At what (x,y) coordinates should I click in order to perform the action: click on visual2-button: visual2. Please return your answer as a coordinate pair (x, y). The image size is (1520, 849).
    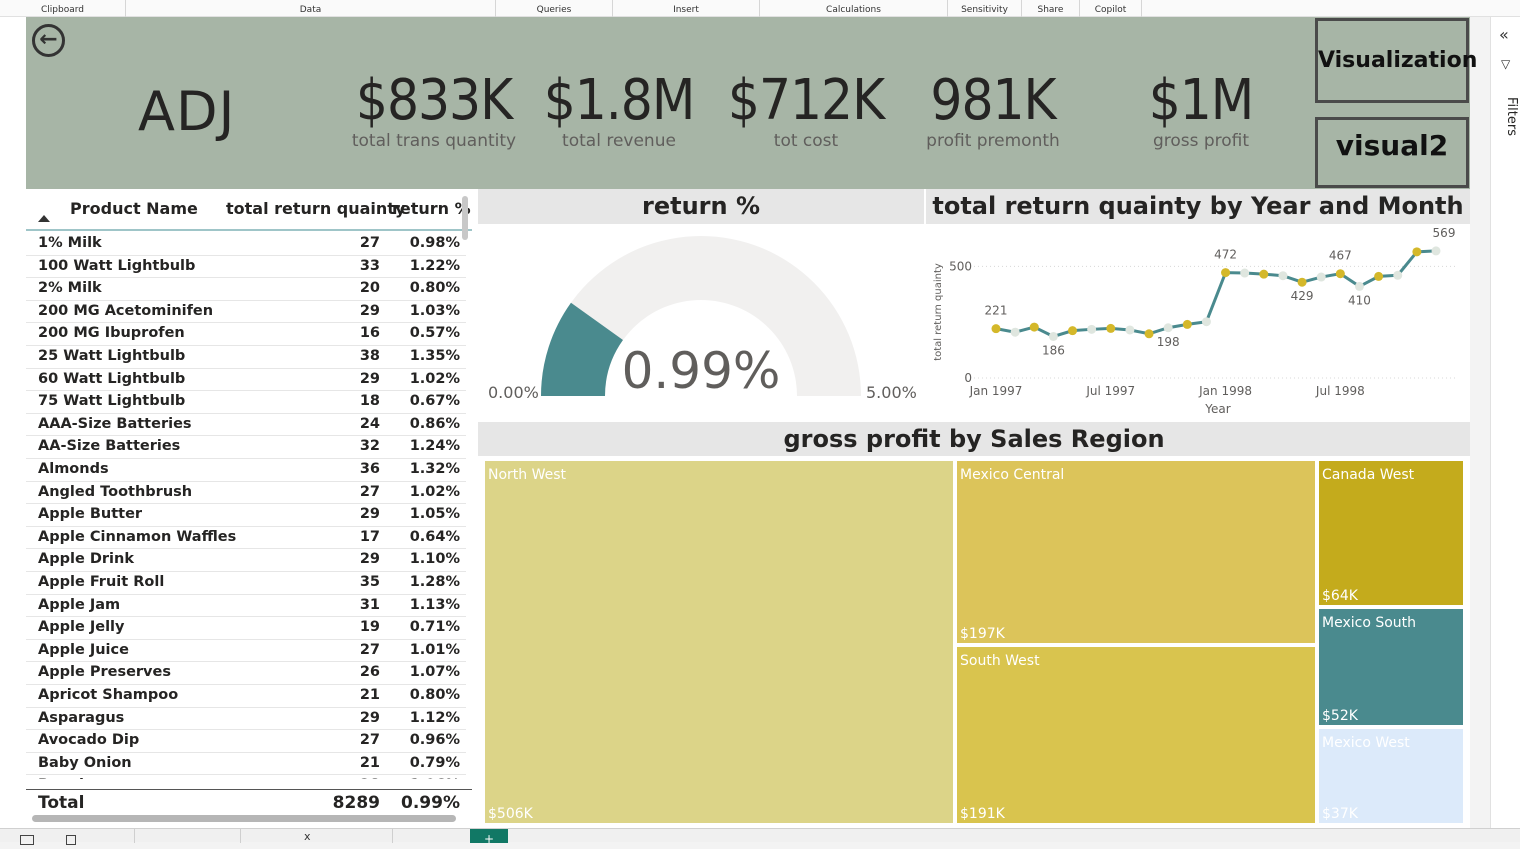
    Looking at the image, I should click on (1392, 152).